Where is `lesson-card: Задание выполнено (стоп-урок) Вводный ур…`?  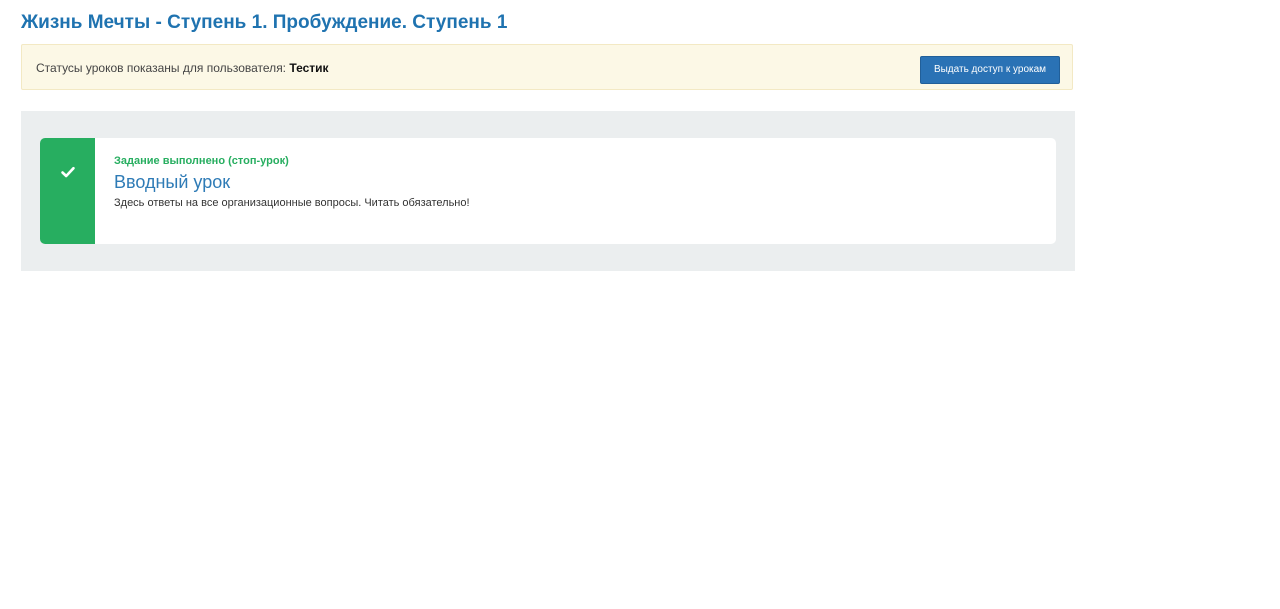 lesson-card: Задание выполнено (стоп-урок) Вводный ур… is located at coordinates (548, 191).